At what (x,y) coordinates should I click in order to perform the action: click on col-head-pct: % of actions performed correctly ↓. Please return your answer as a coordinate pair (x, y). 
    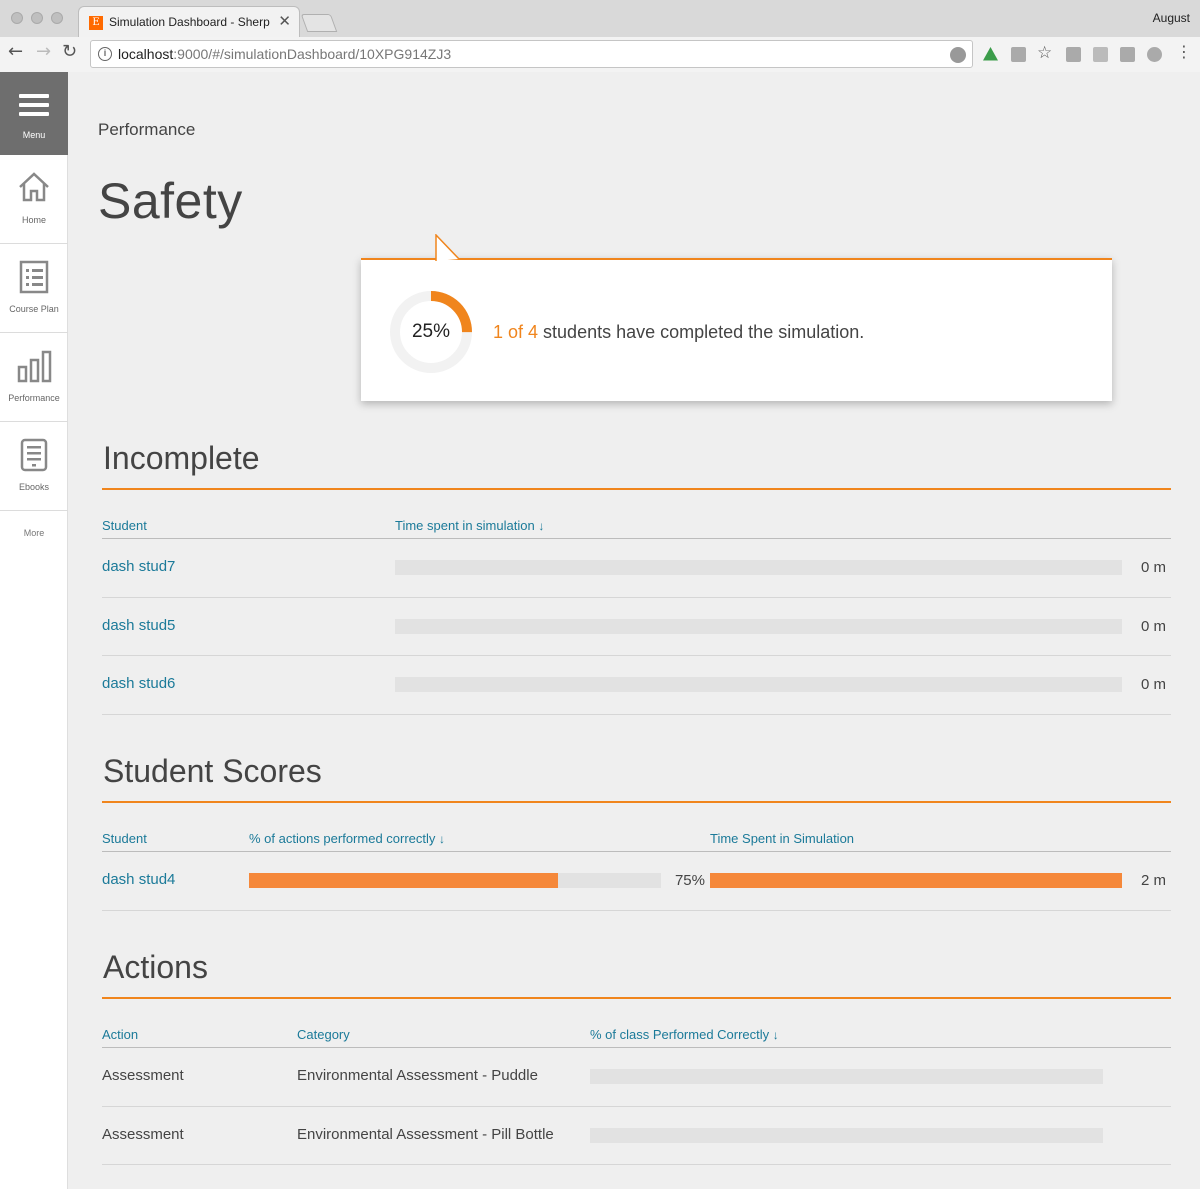
    Looking at the image, I should click on (347, 838).